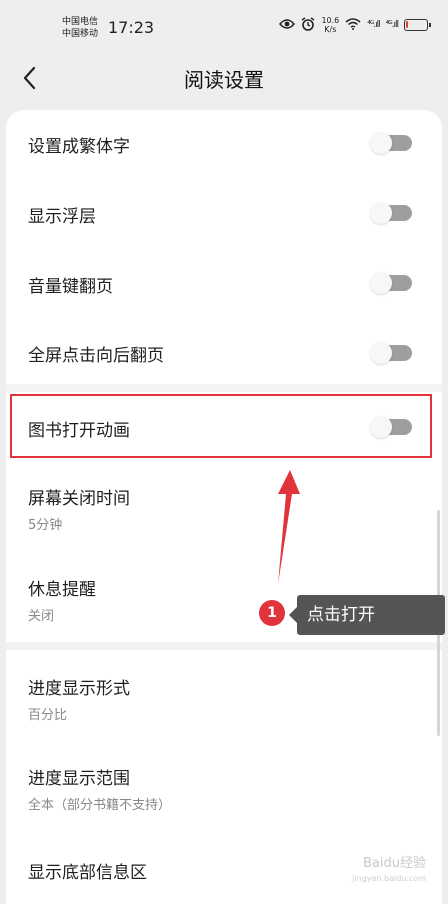  I want to click on step-number-badge: 1, so click(272, 613).